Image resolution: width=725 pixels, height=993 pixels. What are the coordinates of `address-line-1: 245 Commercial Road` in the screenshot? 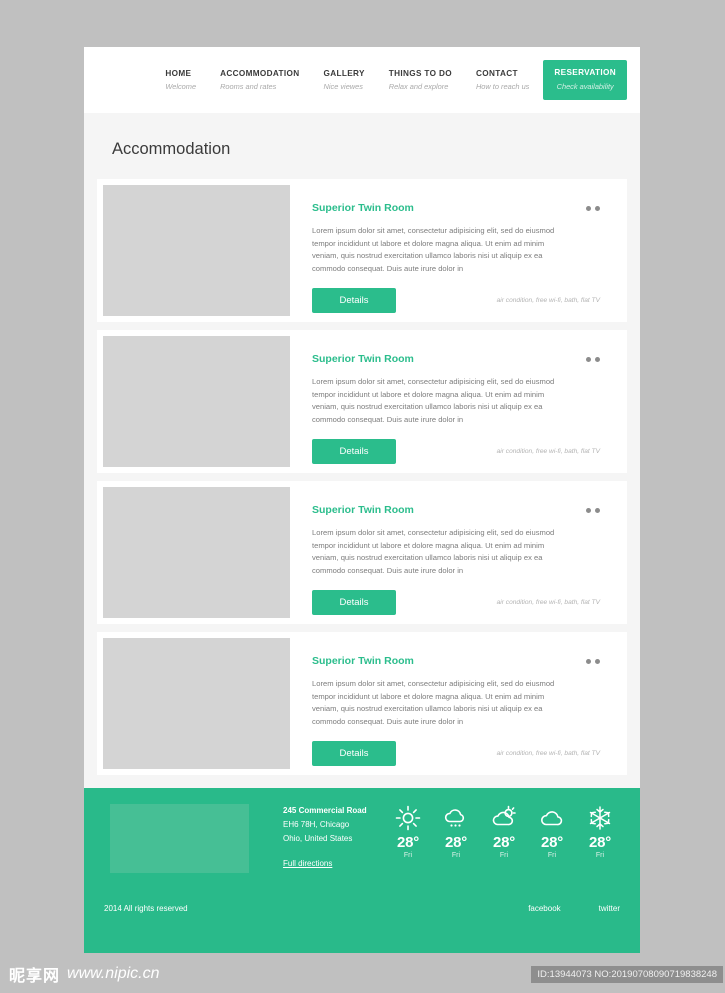 It's located at (325, 810).